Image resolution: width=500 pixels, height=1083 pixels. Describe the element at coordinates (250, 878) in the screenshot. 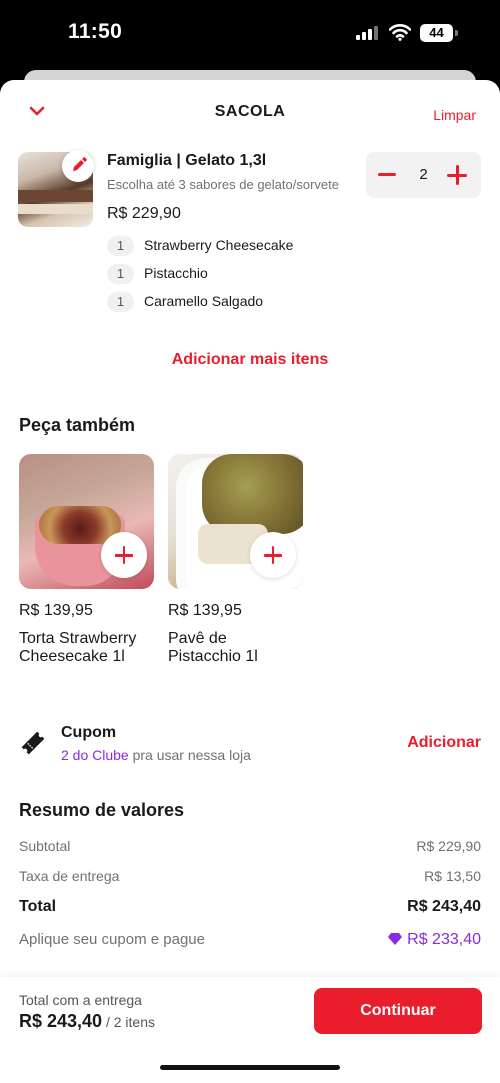

I see `delivery-fee-row: Taxa de entrega R$ 13,50` at that location.